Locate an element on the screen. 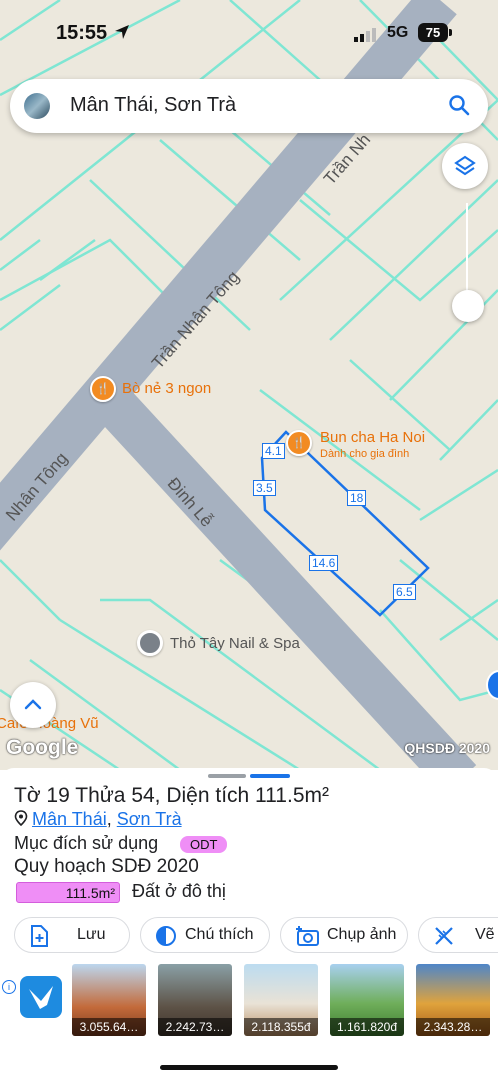 The width and height of the screenshot is (498, 1080). legend-button: Chú thích is located at coordinates (205, 935).